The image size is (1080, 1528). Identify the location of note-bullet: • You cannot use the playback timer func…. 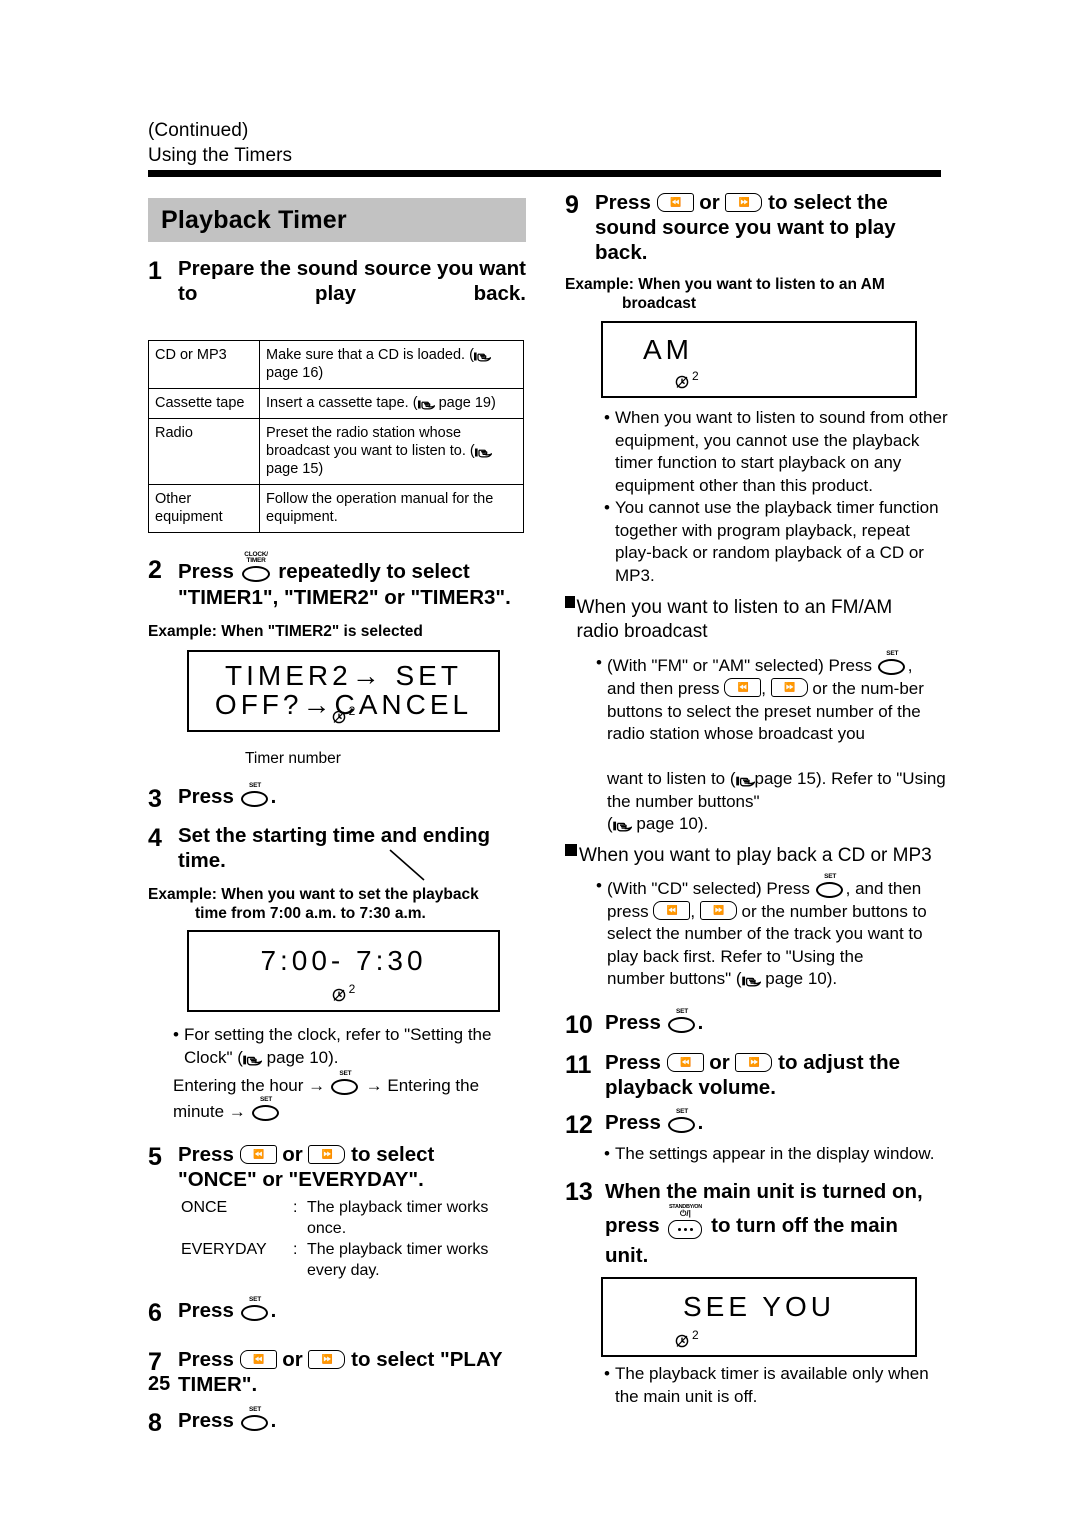
(776, 542).